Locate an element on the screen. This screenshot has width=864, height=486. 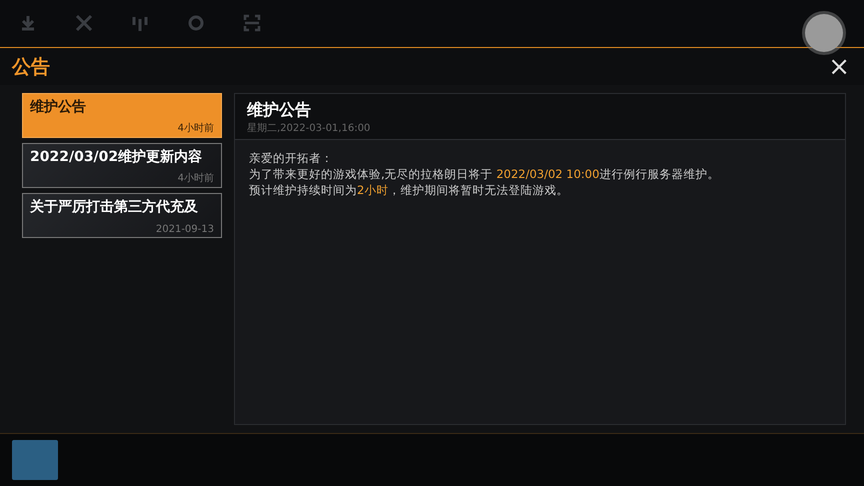
announcement-text: 亲爱的开拓者： is located at coordinates (291, 158).